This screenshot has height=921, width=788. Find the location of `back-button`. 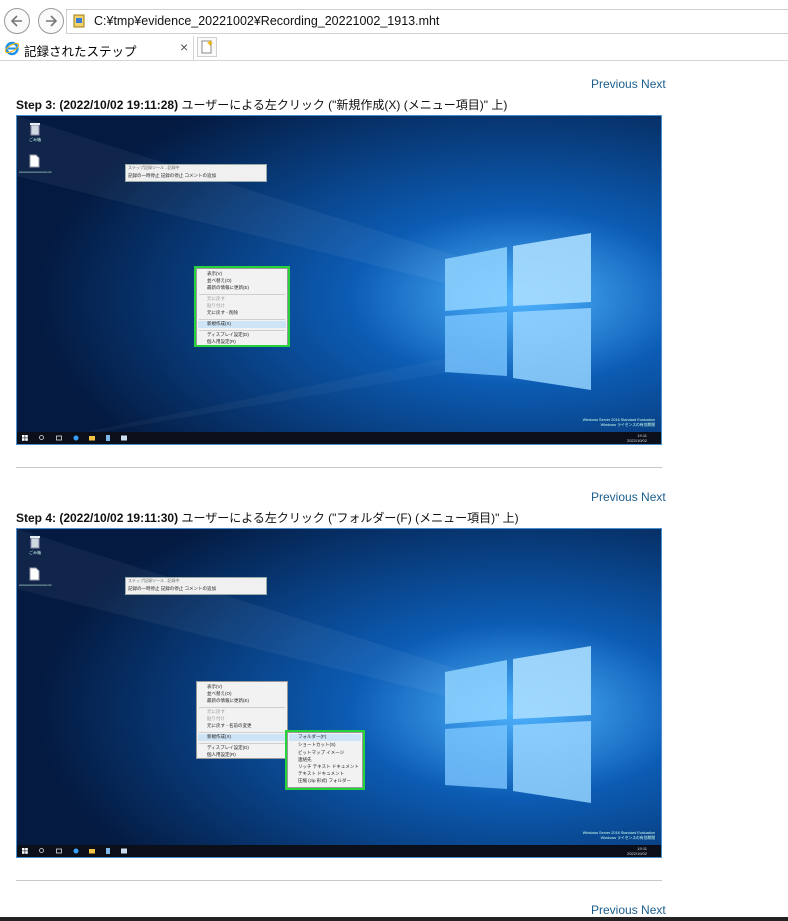

back-button is located at coordinates (17, 21).